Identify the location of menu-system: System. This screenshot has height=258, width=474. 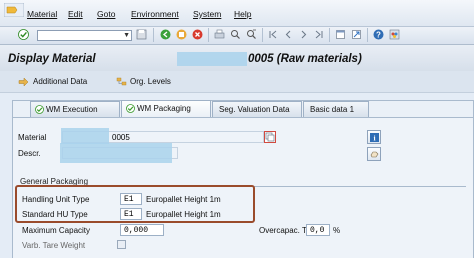
(207, 14).